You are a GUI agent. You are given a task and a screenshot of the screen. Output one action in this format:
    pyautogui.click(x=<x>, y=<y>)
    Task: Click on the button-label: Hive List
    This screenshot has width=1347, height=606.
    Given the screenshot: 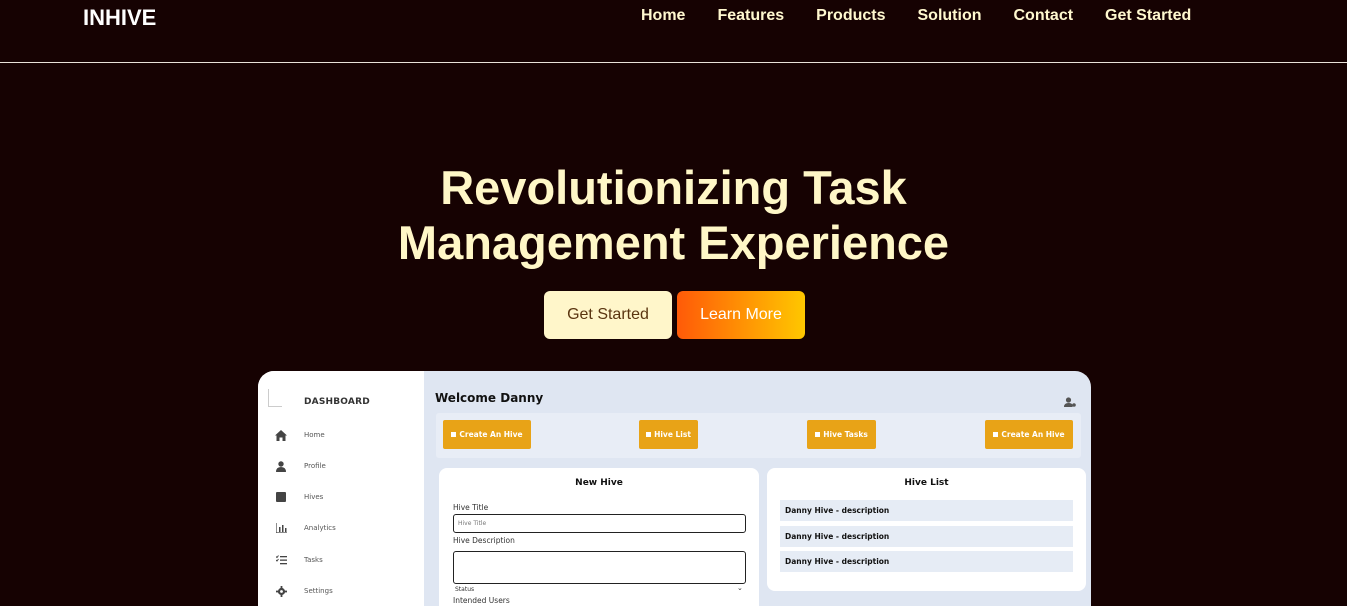 What is the action you would take?
    pyautogui.click(x=672, y=434)
    